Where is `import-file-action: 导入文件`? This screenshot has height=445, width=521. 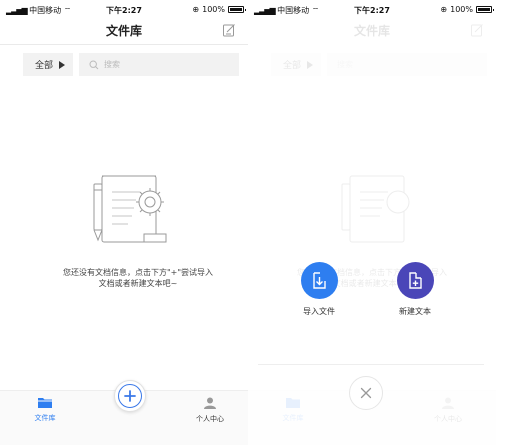
import-file-action: 导入文件 is located at coordinates (319, 289).